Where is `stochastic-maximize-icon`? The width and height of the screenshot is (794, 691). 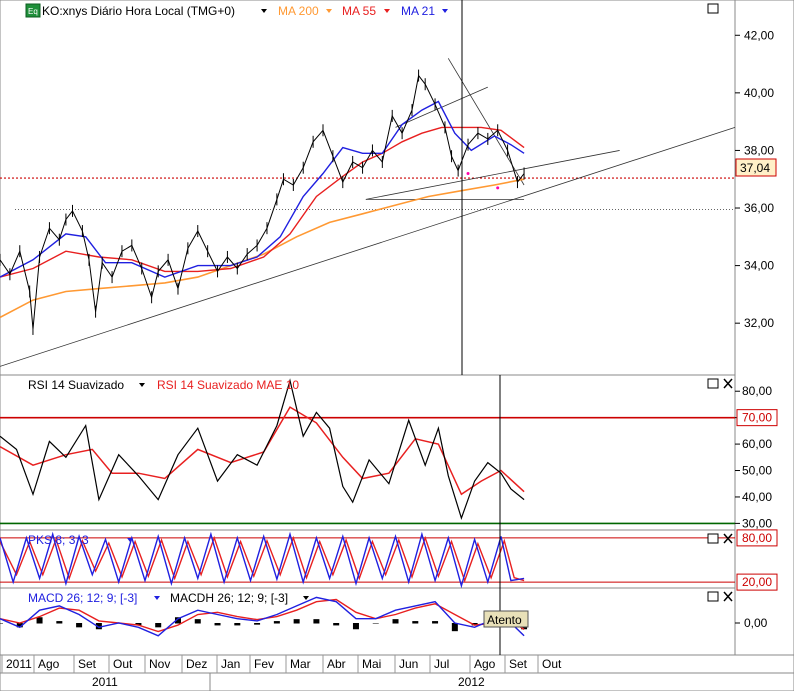 stochastic-maximize-icon is located at coordinates (713, 538).